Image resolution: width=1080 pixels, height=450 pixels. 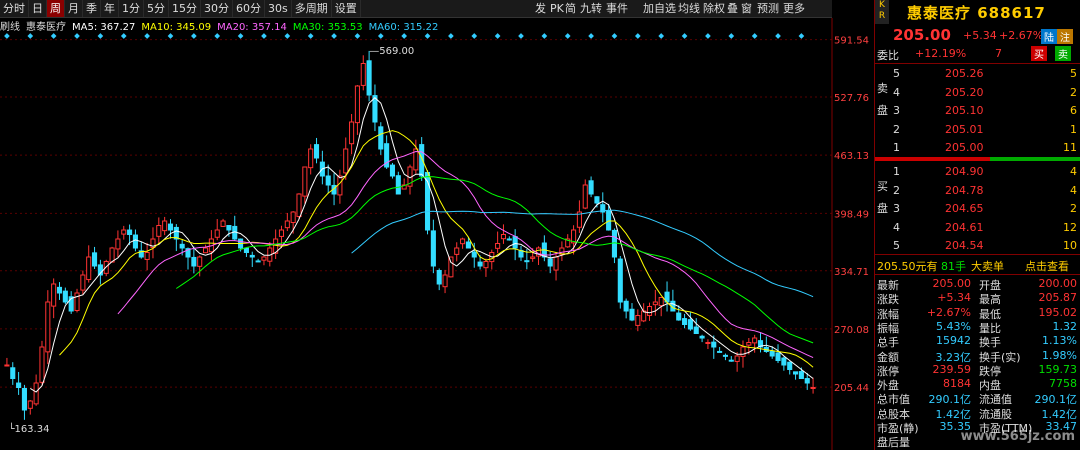 What do you see at coordinates (964, 147) in the screenshot?
I see `order-price: 205.00` at bounding box center [964, 147].